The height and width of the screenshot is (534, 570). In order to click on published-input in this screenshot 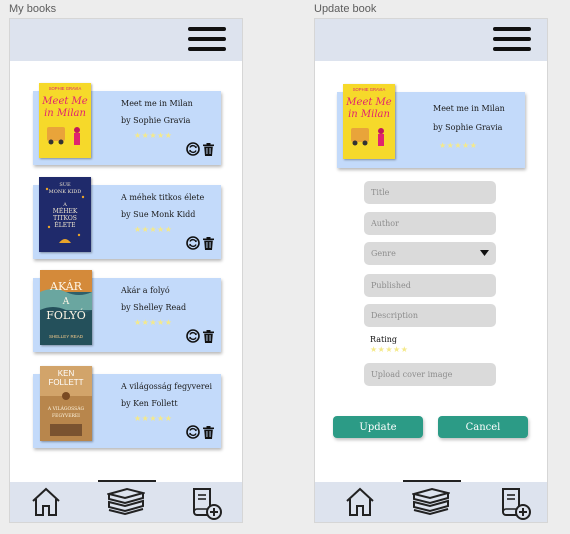, I will do `click(430, 285)`.